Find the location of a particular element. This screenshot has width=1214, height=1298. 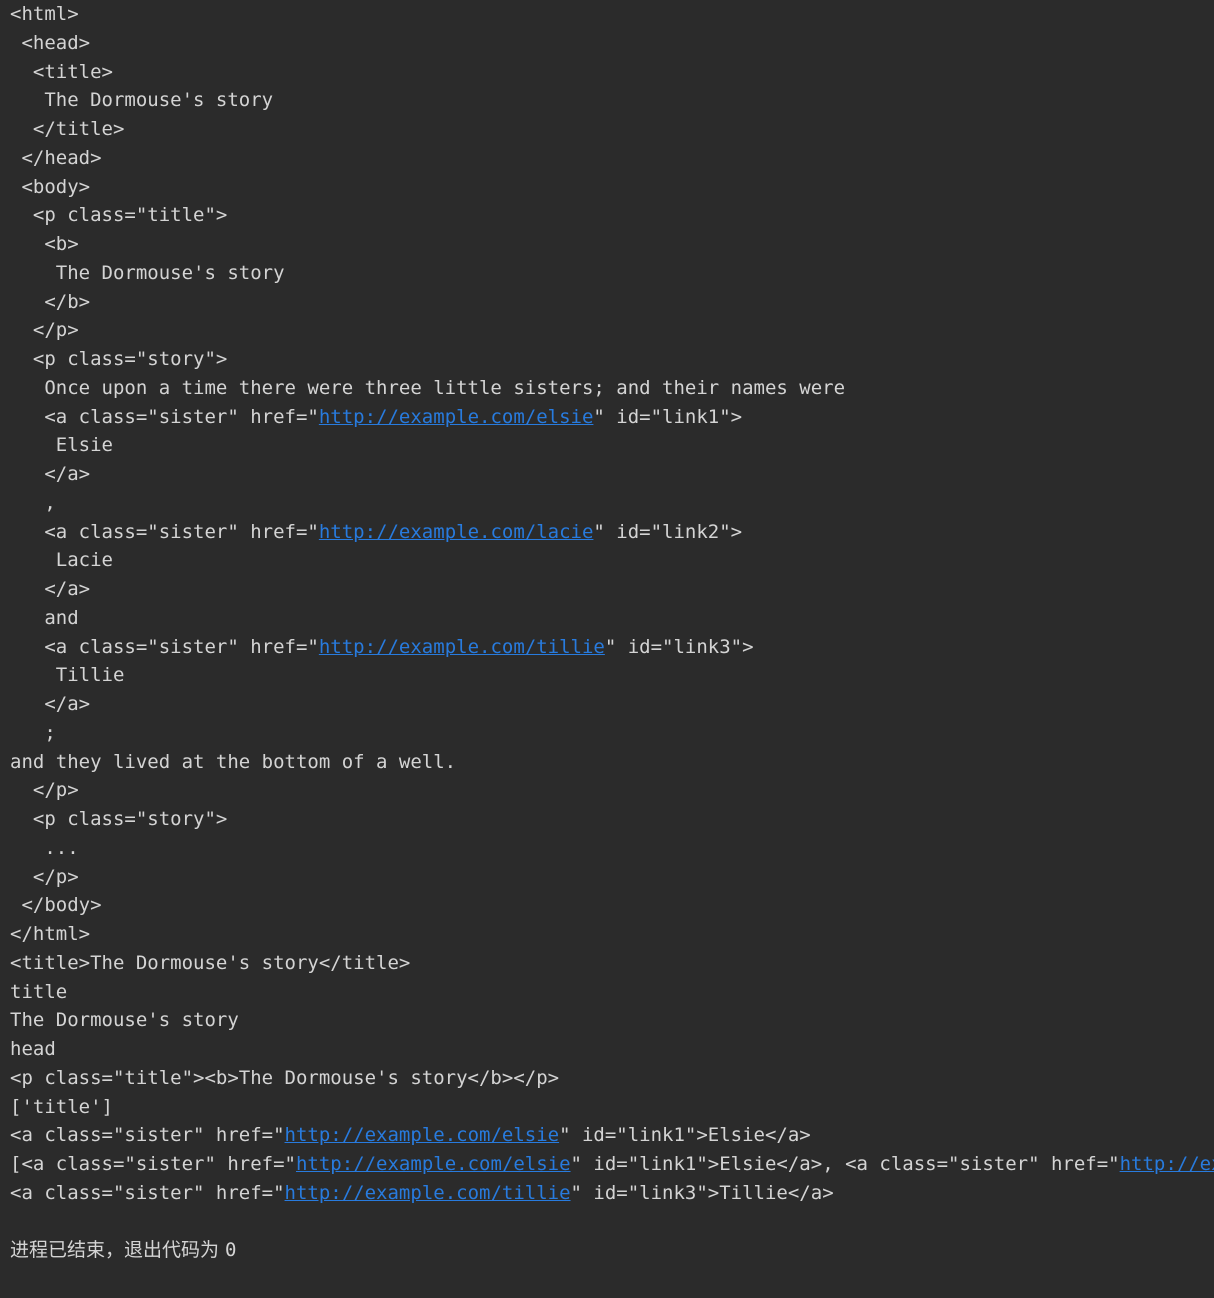

console-text: " id="link1"> is located at coordinates (668, 416).